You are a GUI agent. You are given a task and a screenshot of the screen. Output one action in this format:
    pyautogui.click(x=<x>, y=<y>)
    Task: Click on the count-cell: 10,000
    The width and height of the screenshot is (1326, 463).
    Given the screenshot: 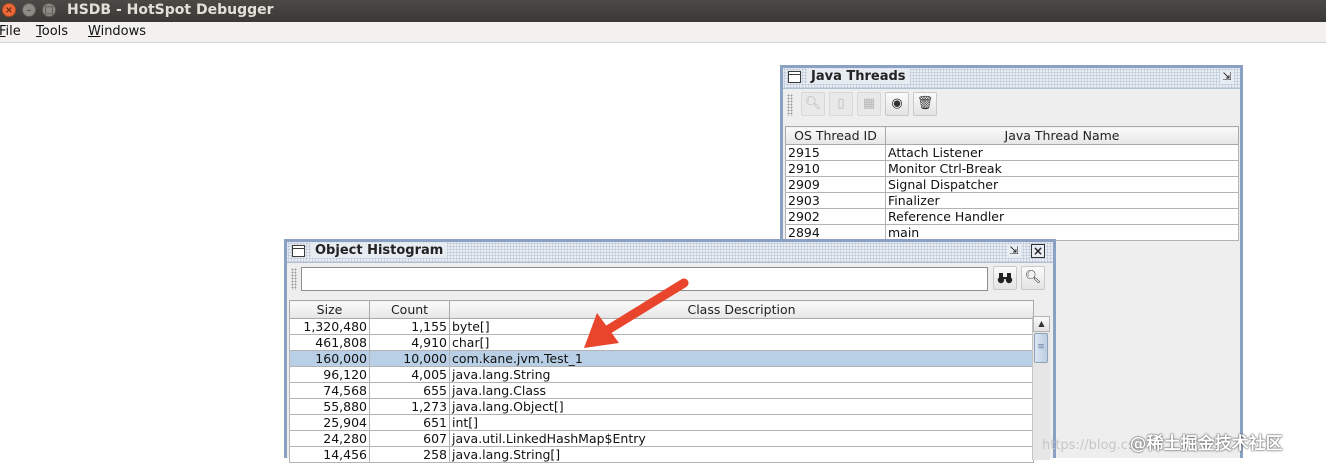 What is the action you would take?
    pyautogui.click(x=409, y=358)
    